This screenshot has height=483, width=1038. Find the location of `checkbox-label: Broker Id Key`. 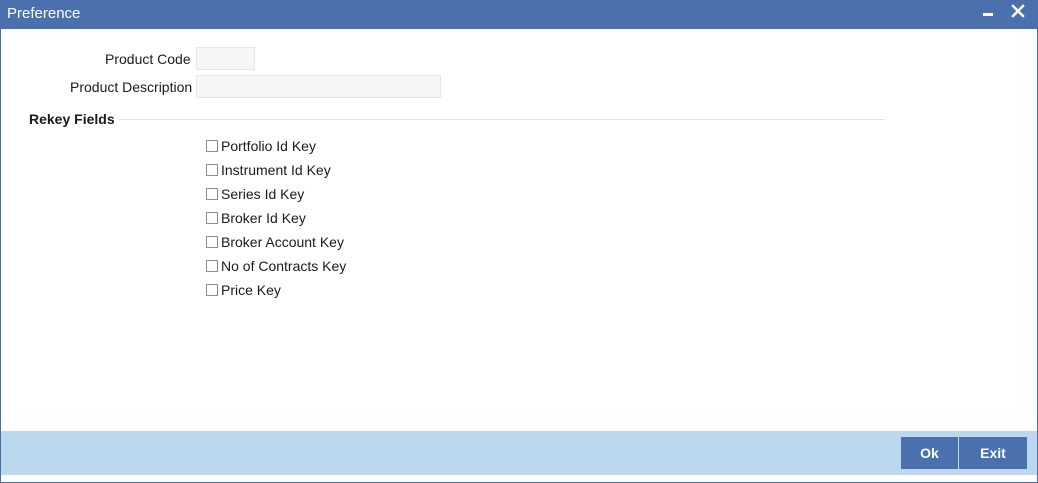

checkbox-label: Broker Id Key is located at coordinates (263, 218).